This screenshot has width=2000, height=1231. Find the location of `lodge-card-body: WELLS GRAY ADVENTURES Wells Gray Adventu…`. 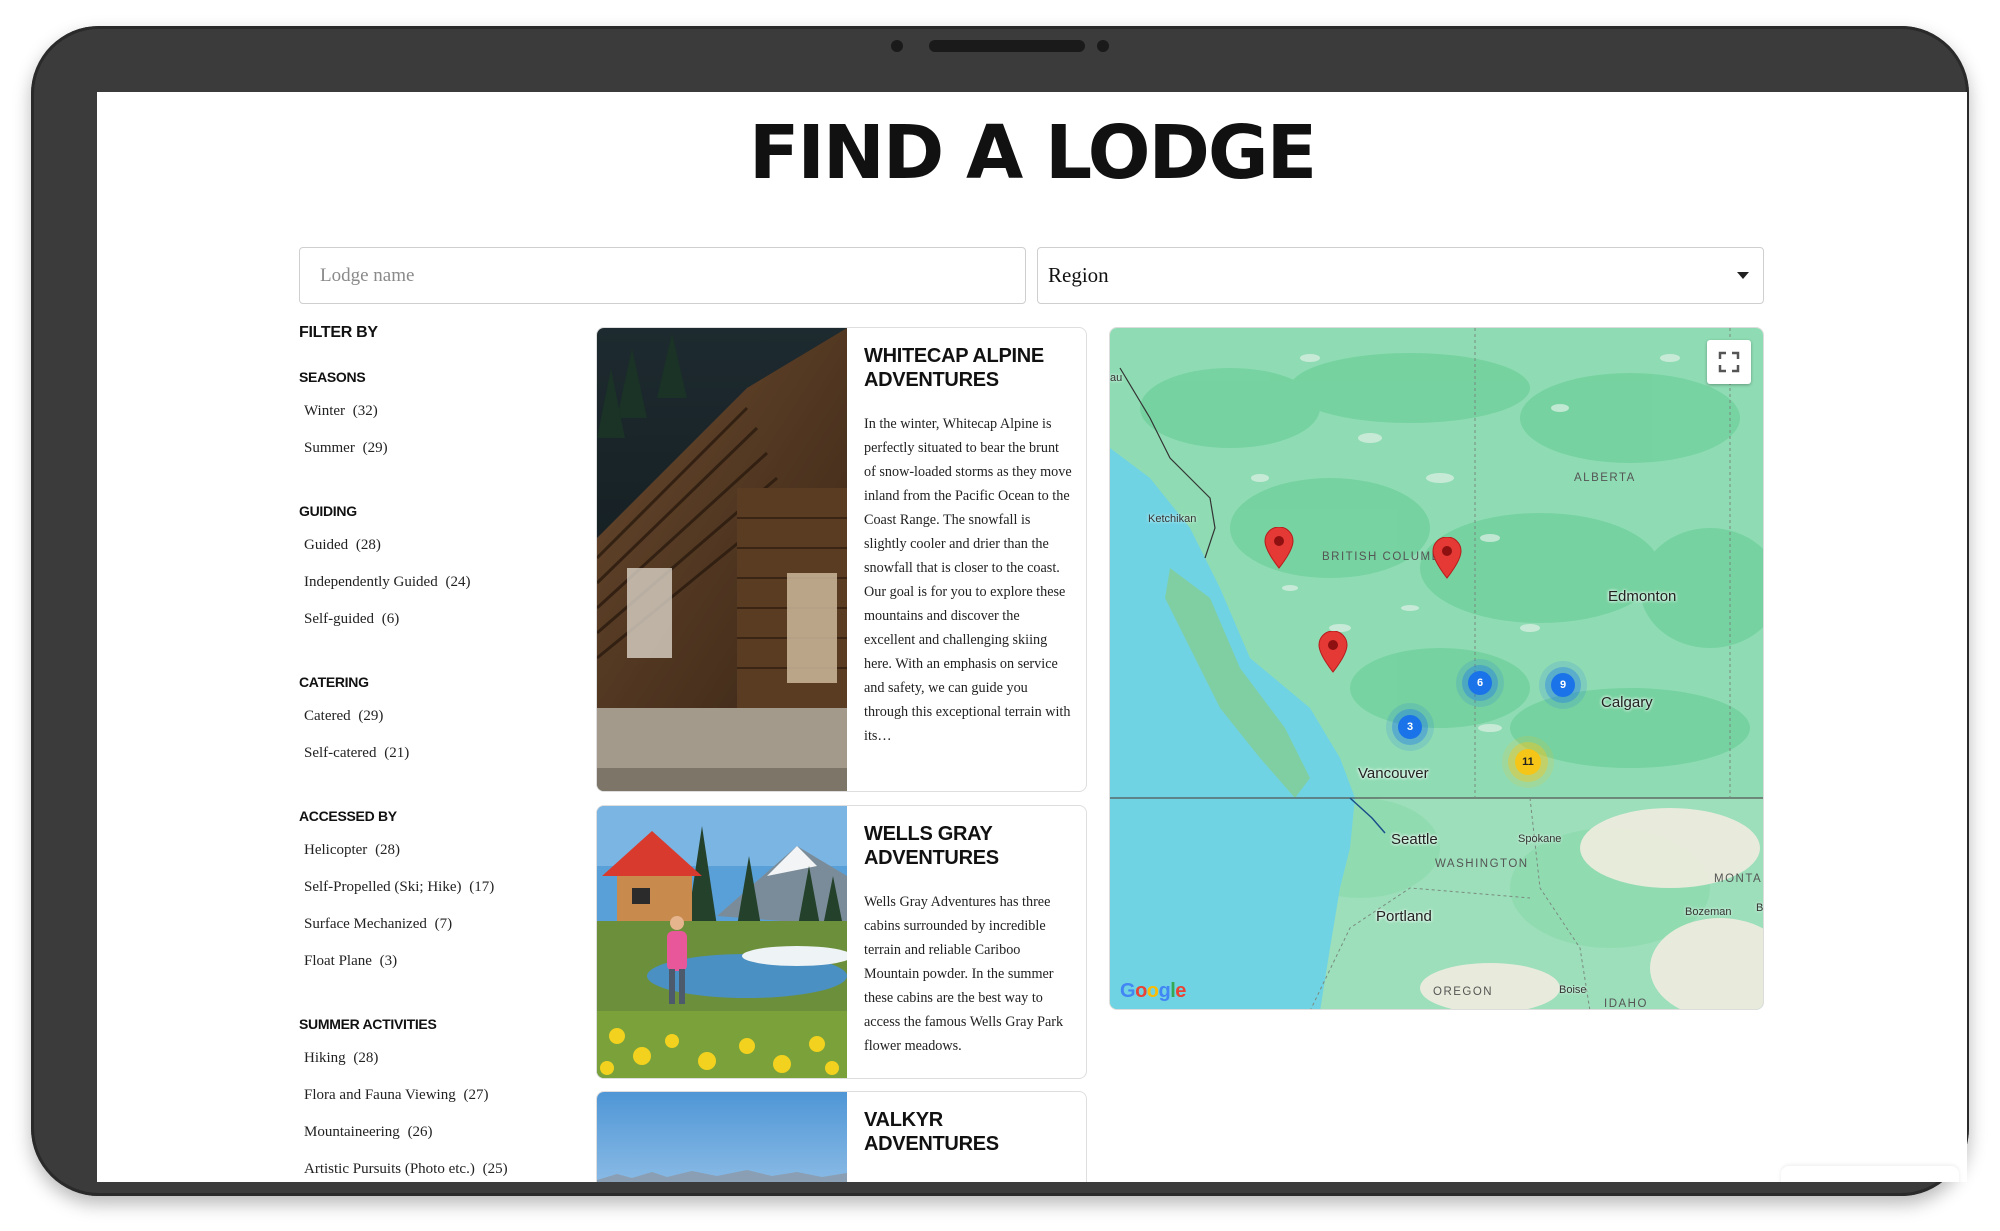

lodge-card-body: WELLS GRAY ADVENTURES Wells Gray Adventu… is located at coordinates (966, 942).